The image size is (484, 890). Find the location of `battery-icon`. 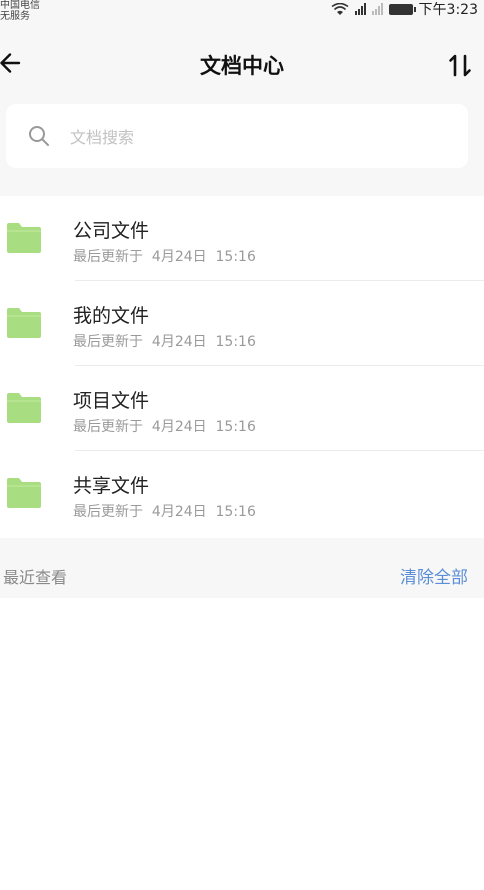

battery-icon is located at coordinates (402, 9).